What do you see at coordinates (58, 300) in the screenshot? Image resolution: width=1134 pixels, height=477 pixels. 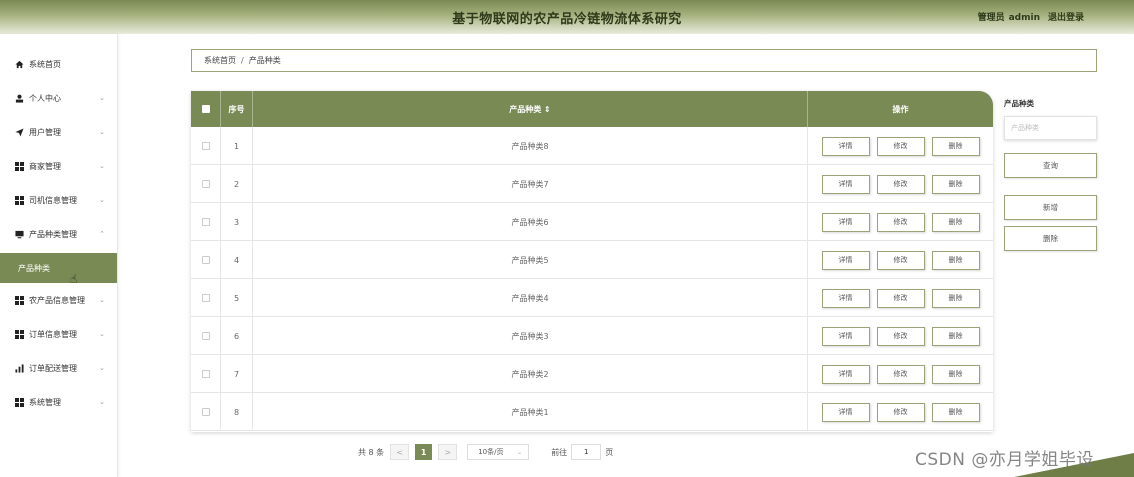 I see `sidebar-item-products: 农产品信息管理 ⌄` at bounding box center [58, 300].